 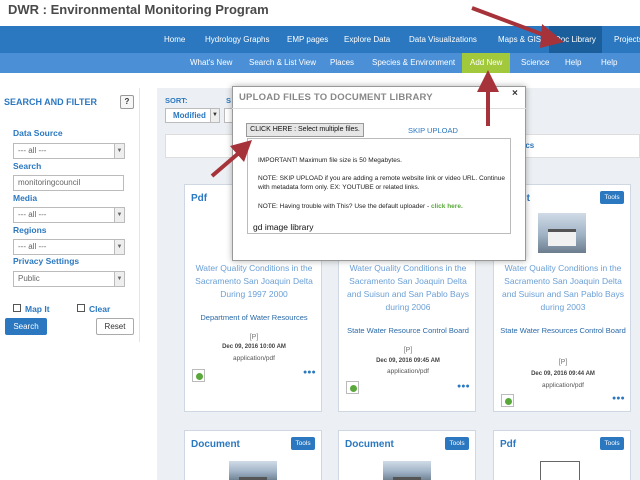 I want to click on filter-help-button: ?, so click(x=127, y=102).